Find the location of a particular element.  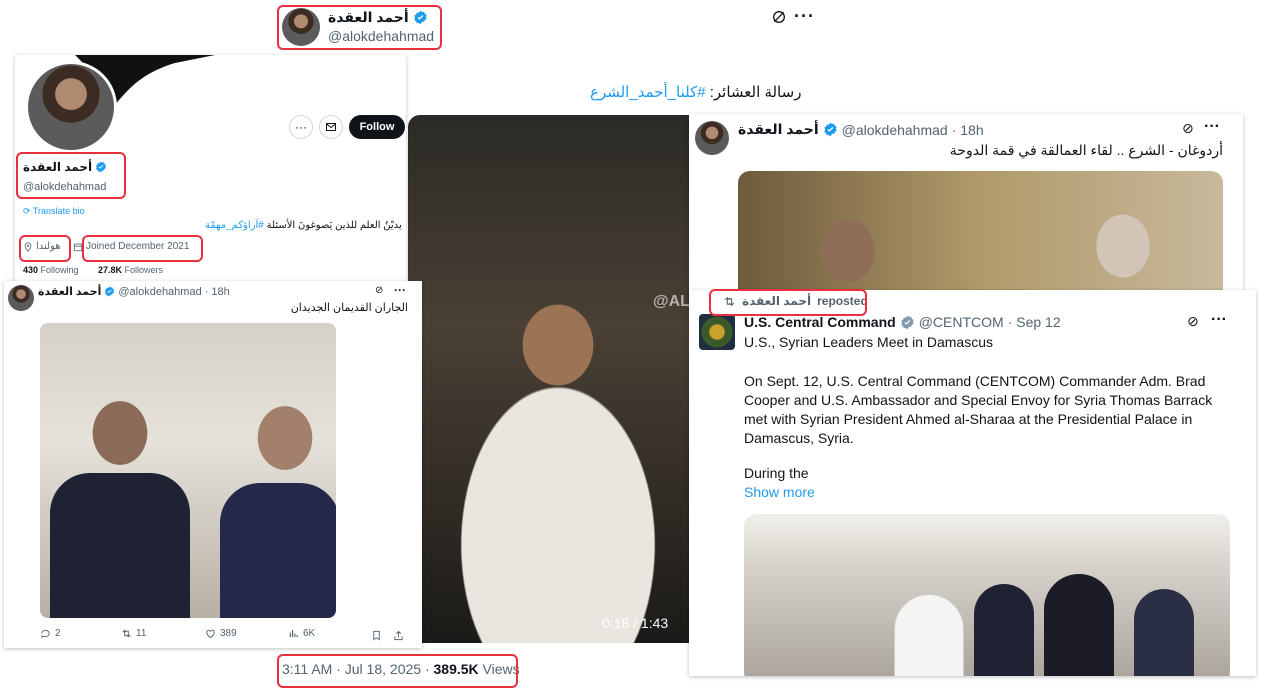

message-button is located at coordinates (331, 127).